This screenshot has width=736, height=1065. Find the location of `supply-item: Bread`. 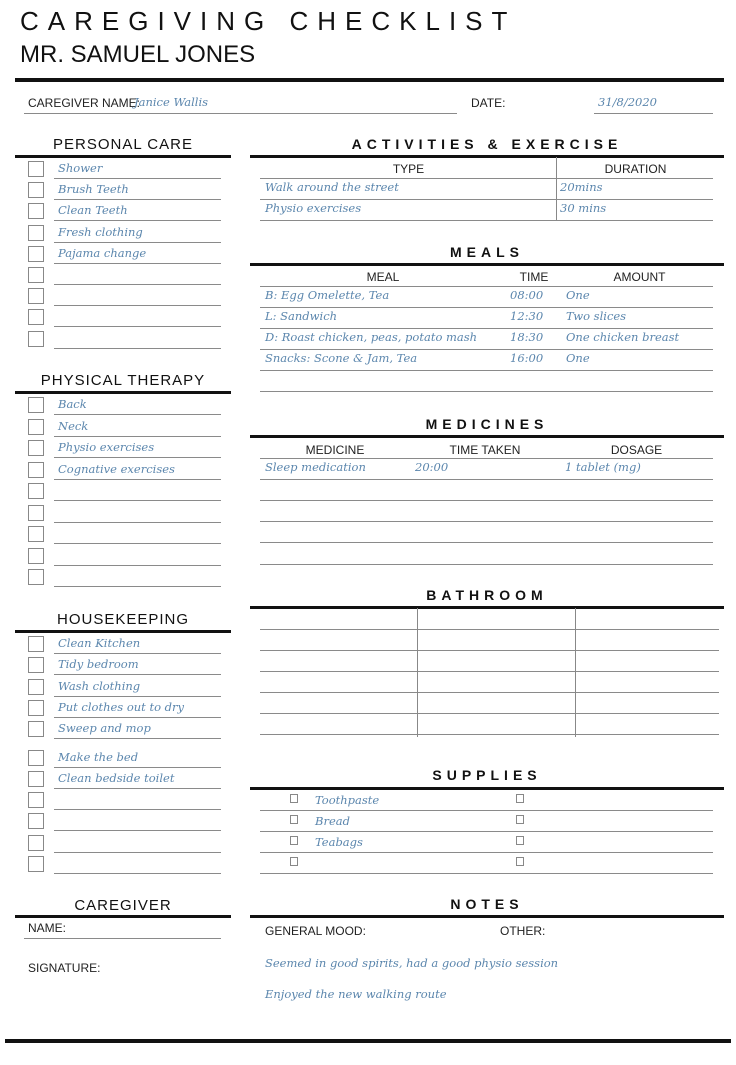

supply-item: Bread is located at coordinates (332, 821).